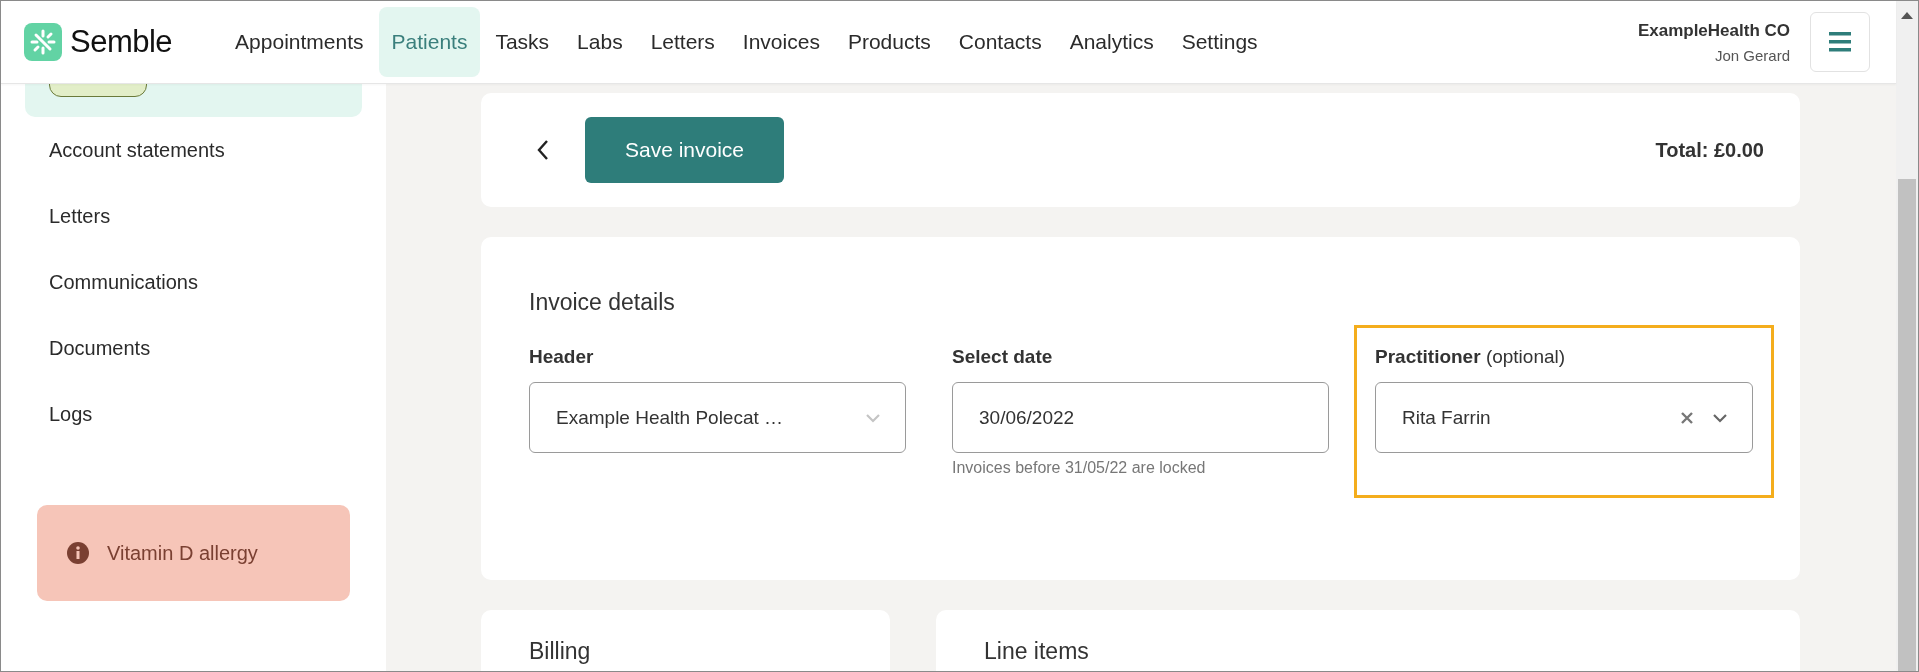 The width and height of the screenshot is (1919, 672). What do you see at coordinates (889, 42) in the screenshot?
I see `nav-tab: Products` at bounding box center [889, 42].